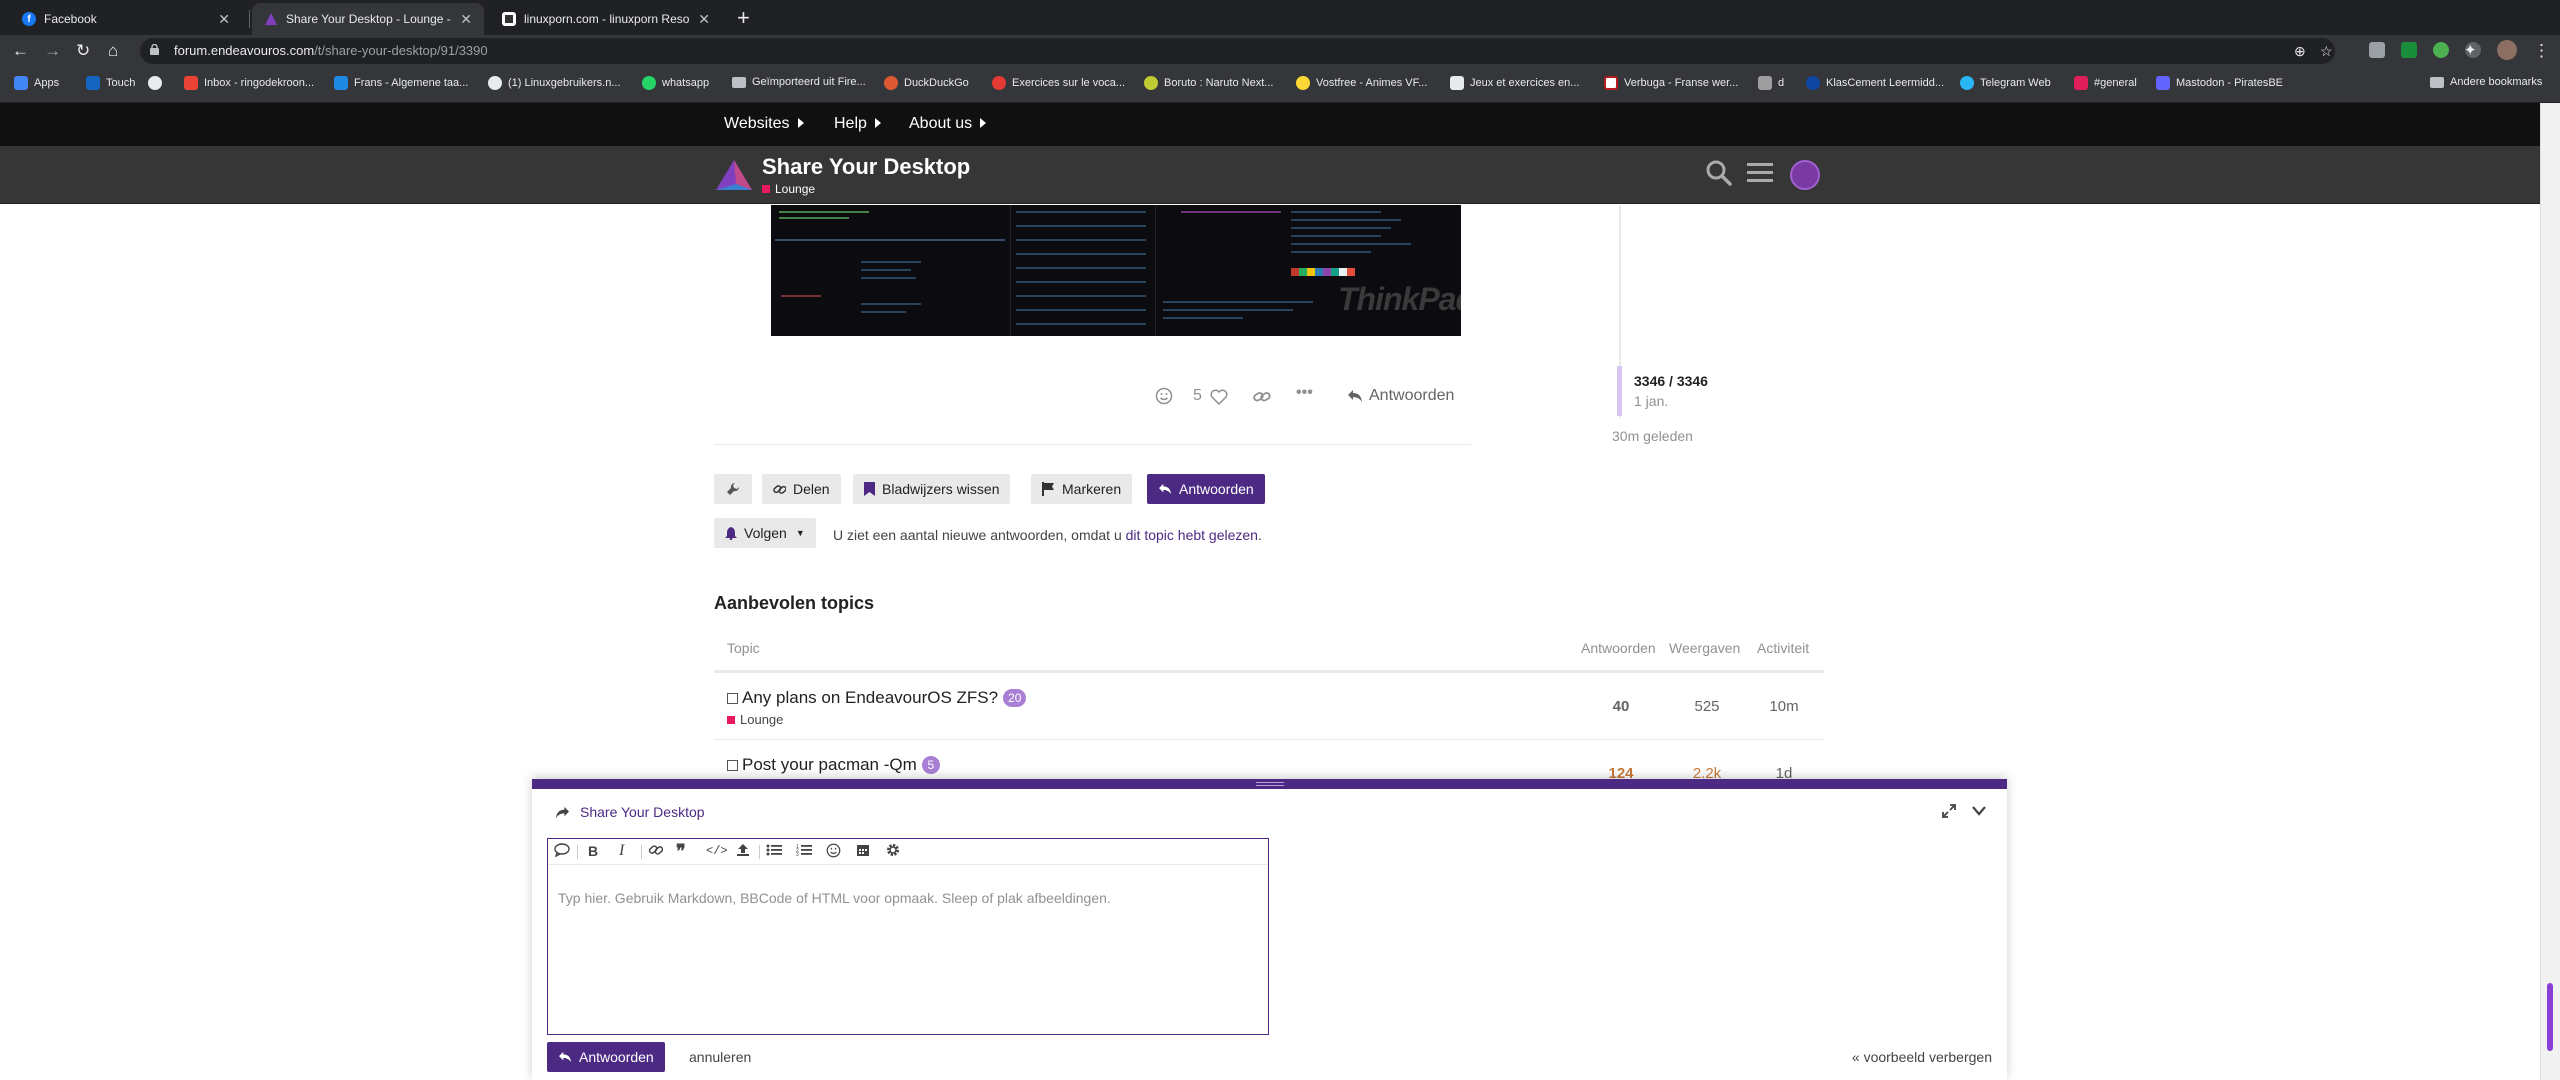 The image size is (2560, 1080). I want to click on column-header-topic: Topic, so click(743, 648).